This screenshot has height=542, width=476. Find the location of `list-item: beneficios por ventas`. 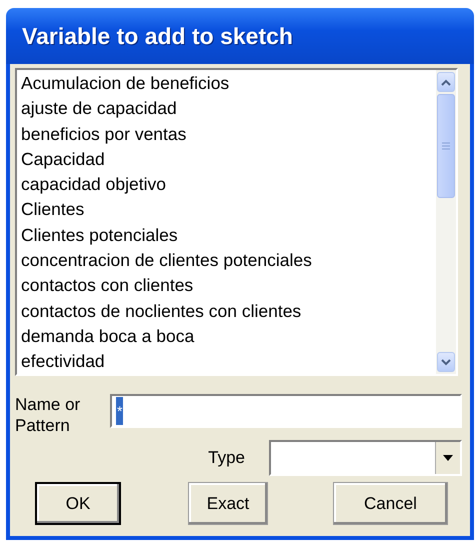

list-item: beneficios por ventas is located at coordinates (228, 134).